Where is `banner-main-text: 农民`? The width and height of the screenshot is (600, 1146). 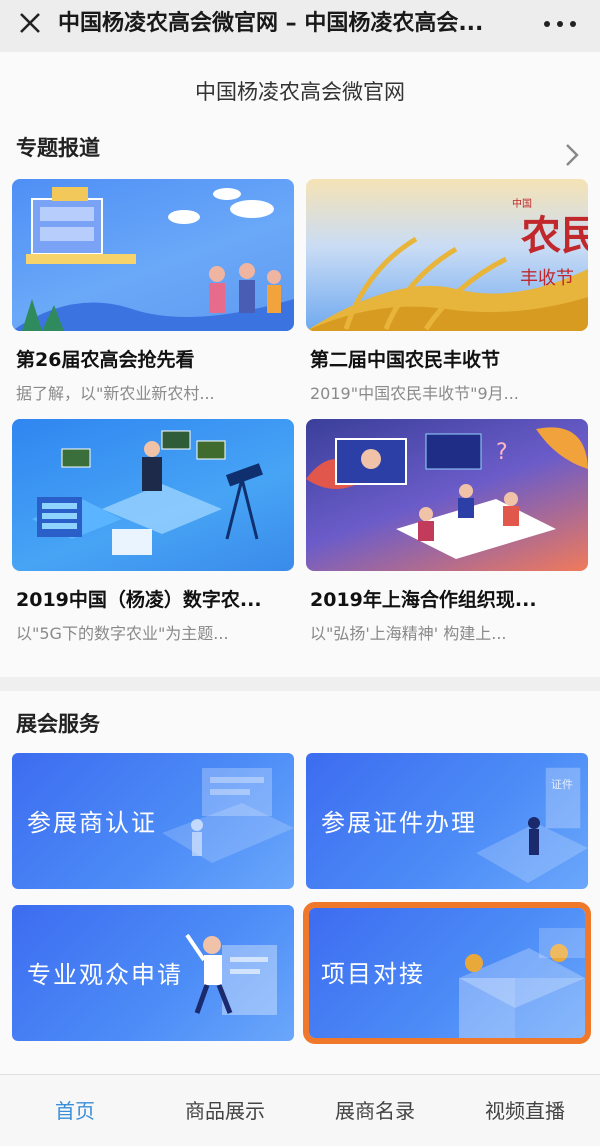 banner-main-text: 农民 is located at coordinates (554, 235).